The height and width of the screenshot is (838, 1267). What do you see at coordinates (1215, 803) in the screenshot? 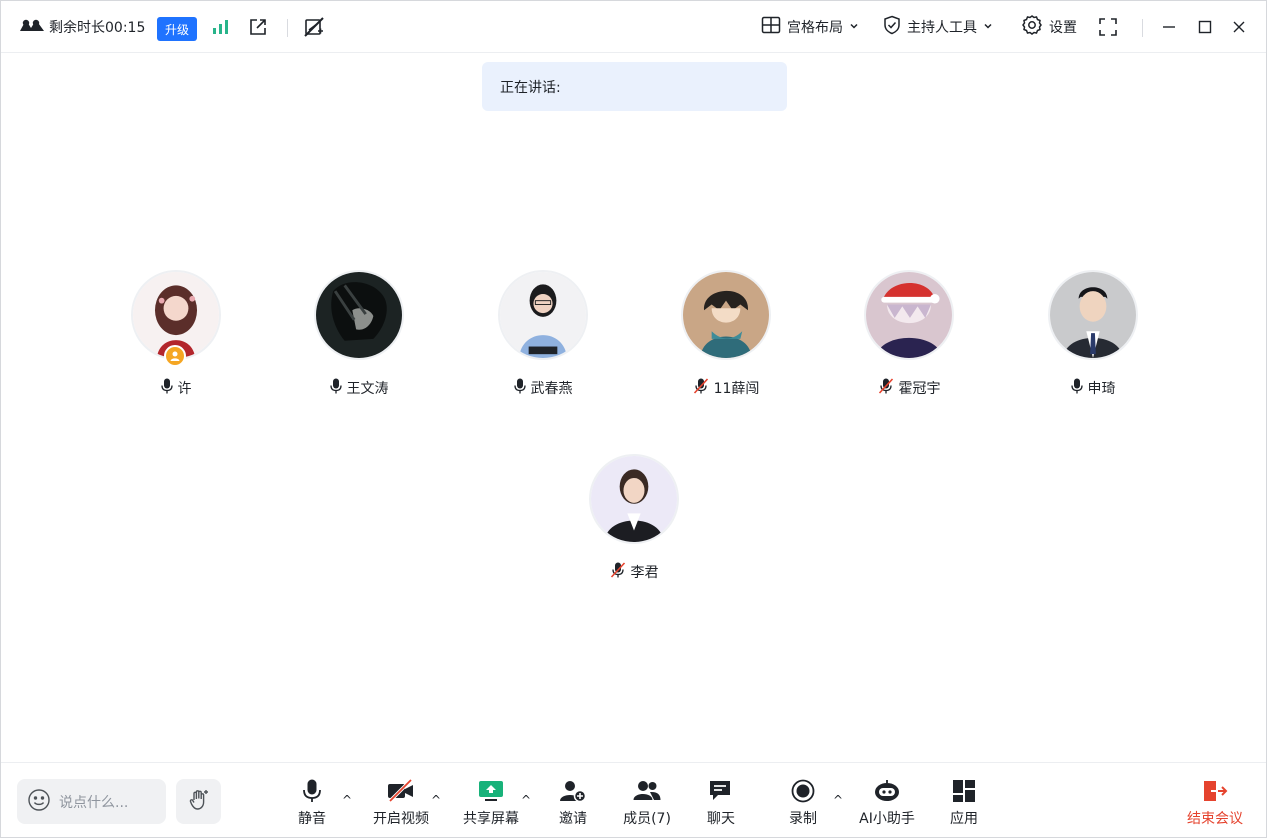
I see `end-meeting-button: 结束会议` at bounding box center [1215, 803].